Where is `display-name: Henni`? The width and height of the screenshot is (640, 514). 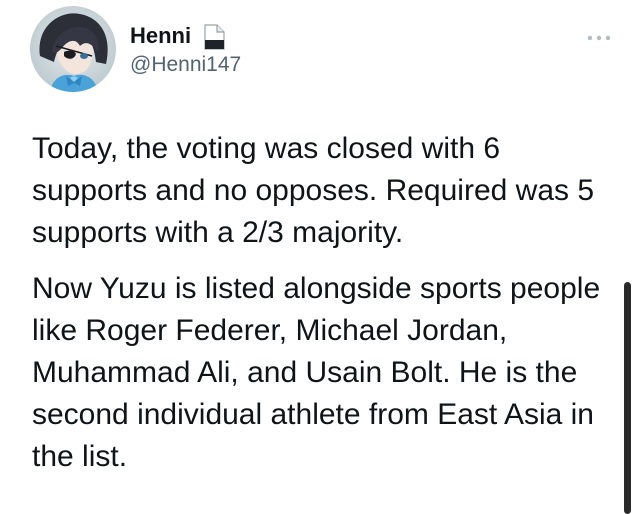
display-name: Henni is located at coordinates (160, 36).